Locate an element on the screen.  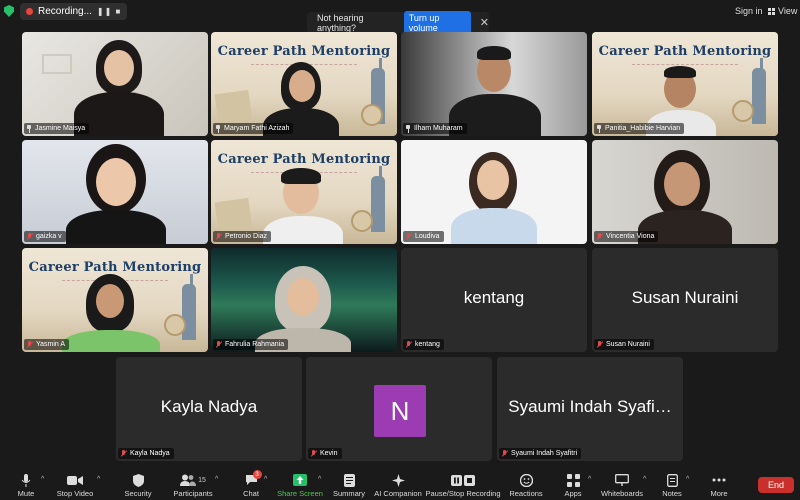
video-tile: Vincentia Viona is located at coordinates (685, 192).